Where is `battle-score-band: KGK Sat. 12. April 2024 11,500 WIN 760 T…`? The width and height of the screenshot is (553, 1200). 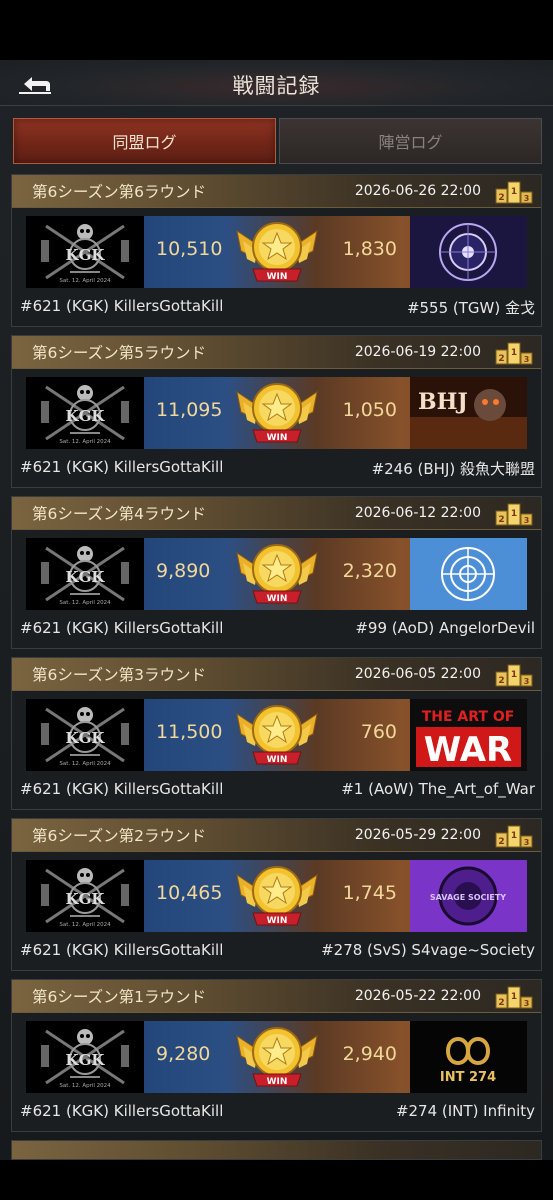
battle-score-band: KGK Sat. 12. April 2024 11,500 WIN 760 T… is located at coordinates (276, 735).